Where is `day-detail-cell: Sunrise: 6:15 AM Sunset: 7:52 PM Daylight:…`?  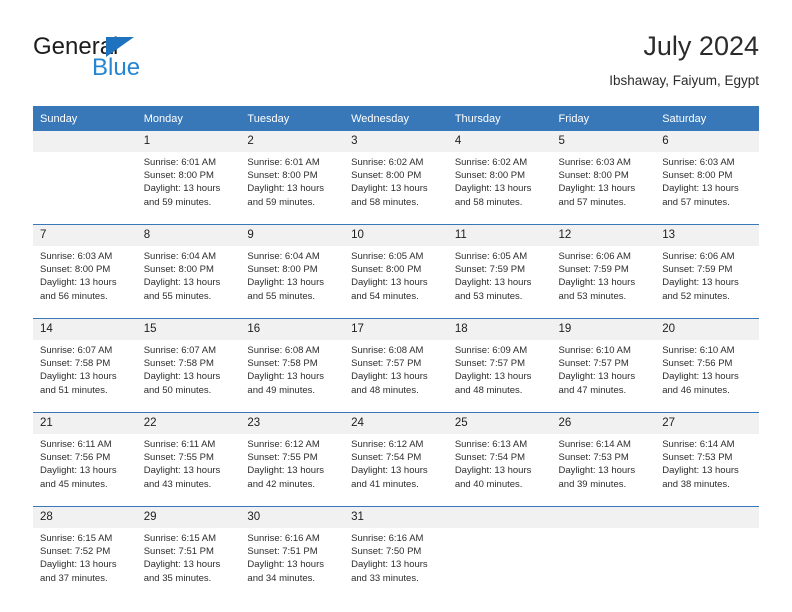 day-detail-cell: Sunrise: 6:15 AM Sunset: 7:52 PM Daylight:… is located at coordinates (85, 562).